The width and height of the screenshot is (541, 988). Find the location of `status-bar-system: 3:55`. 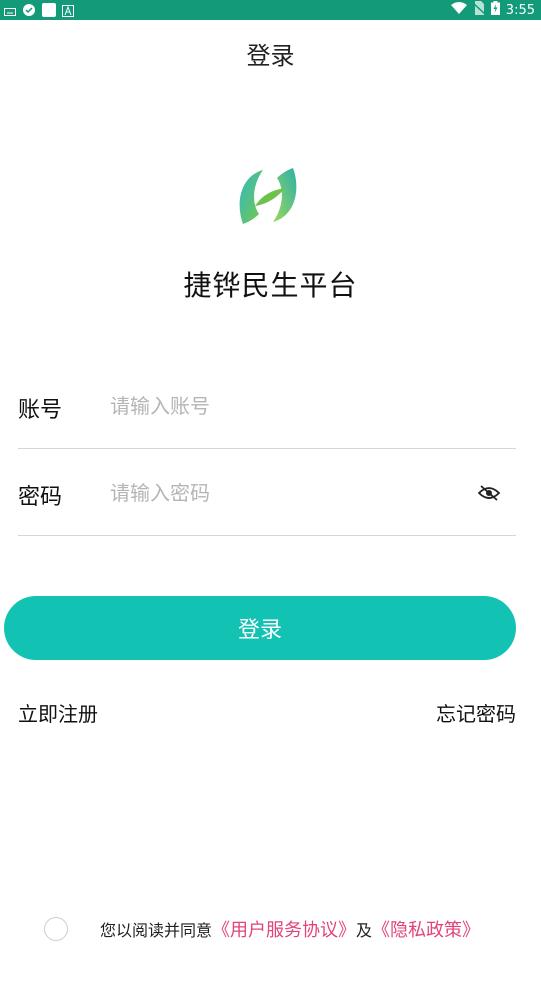

status-bar-system: 3:55 is located at coordinates (492, 10).